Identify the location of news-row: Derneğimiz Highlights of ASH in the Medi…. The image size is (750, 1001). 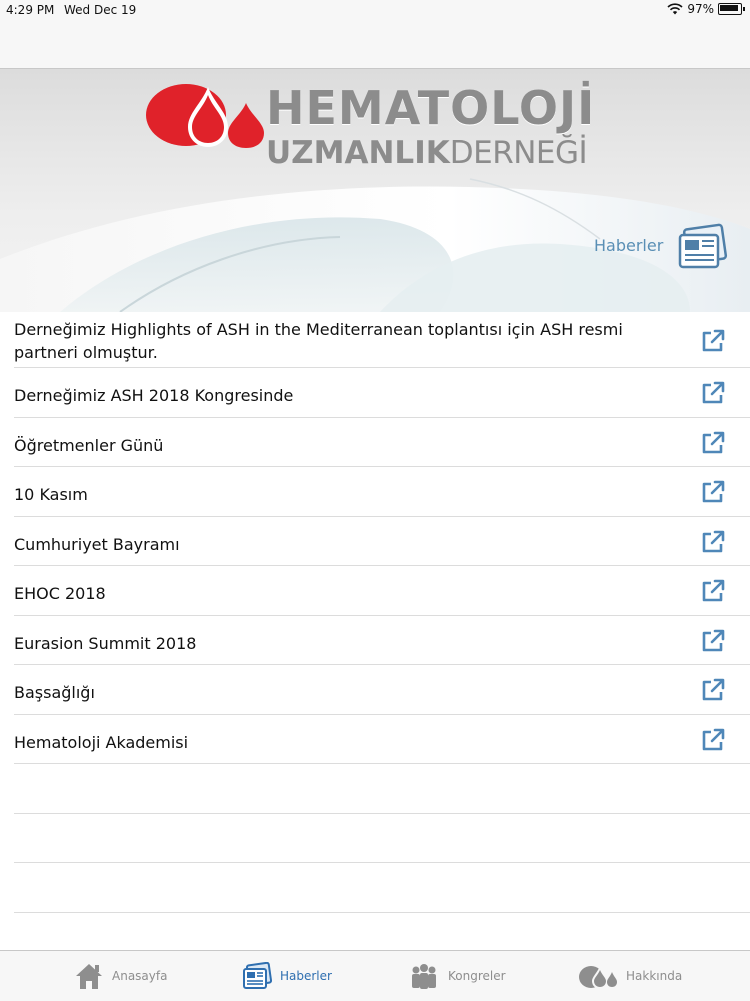
(382, 340).